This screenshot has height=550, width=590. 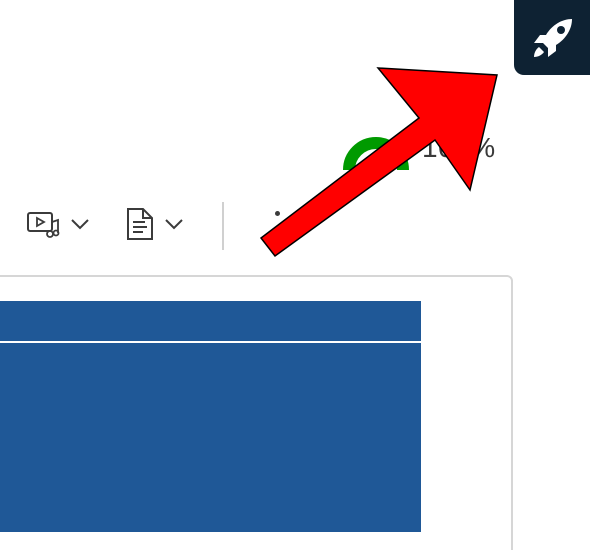 I want to click on progress-percent-text: 100%, so click(x=459, y=147).